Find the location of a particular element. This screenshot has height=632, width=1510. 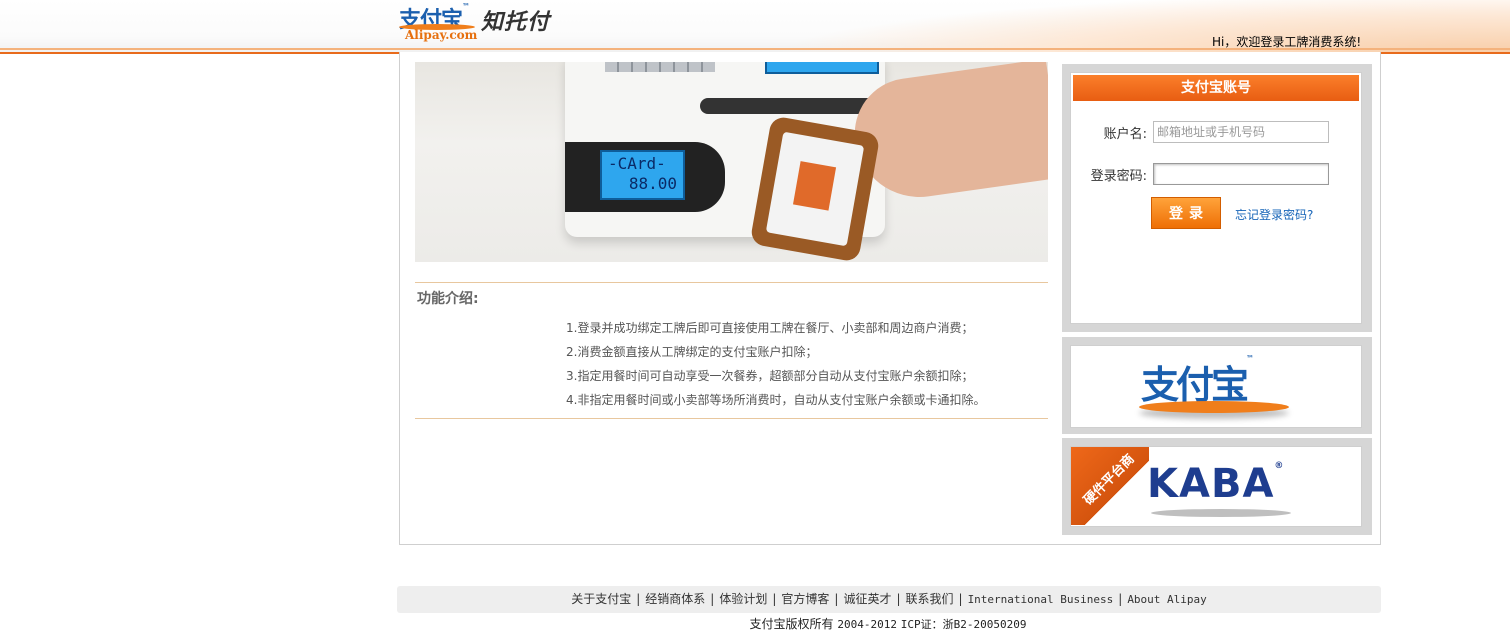

login-form: 支付宝账号 账户名: 登录密码: 登录 忘记登录密码? is located at coordinates (1216, 198).